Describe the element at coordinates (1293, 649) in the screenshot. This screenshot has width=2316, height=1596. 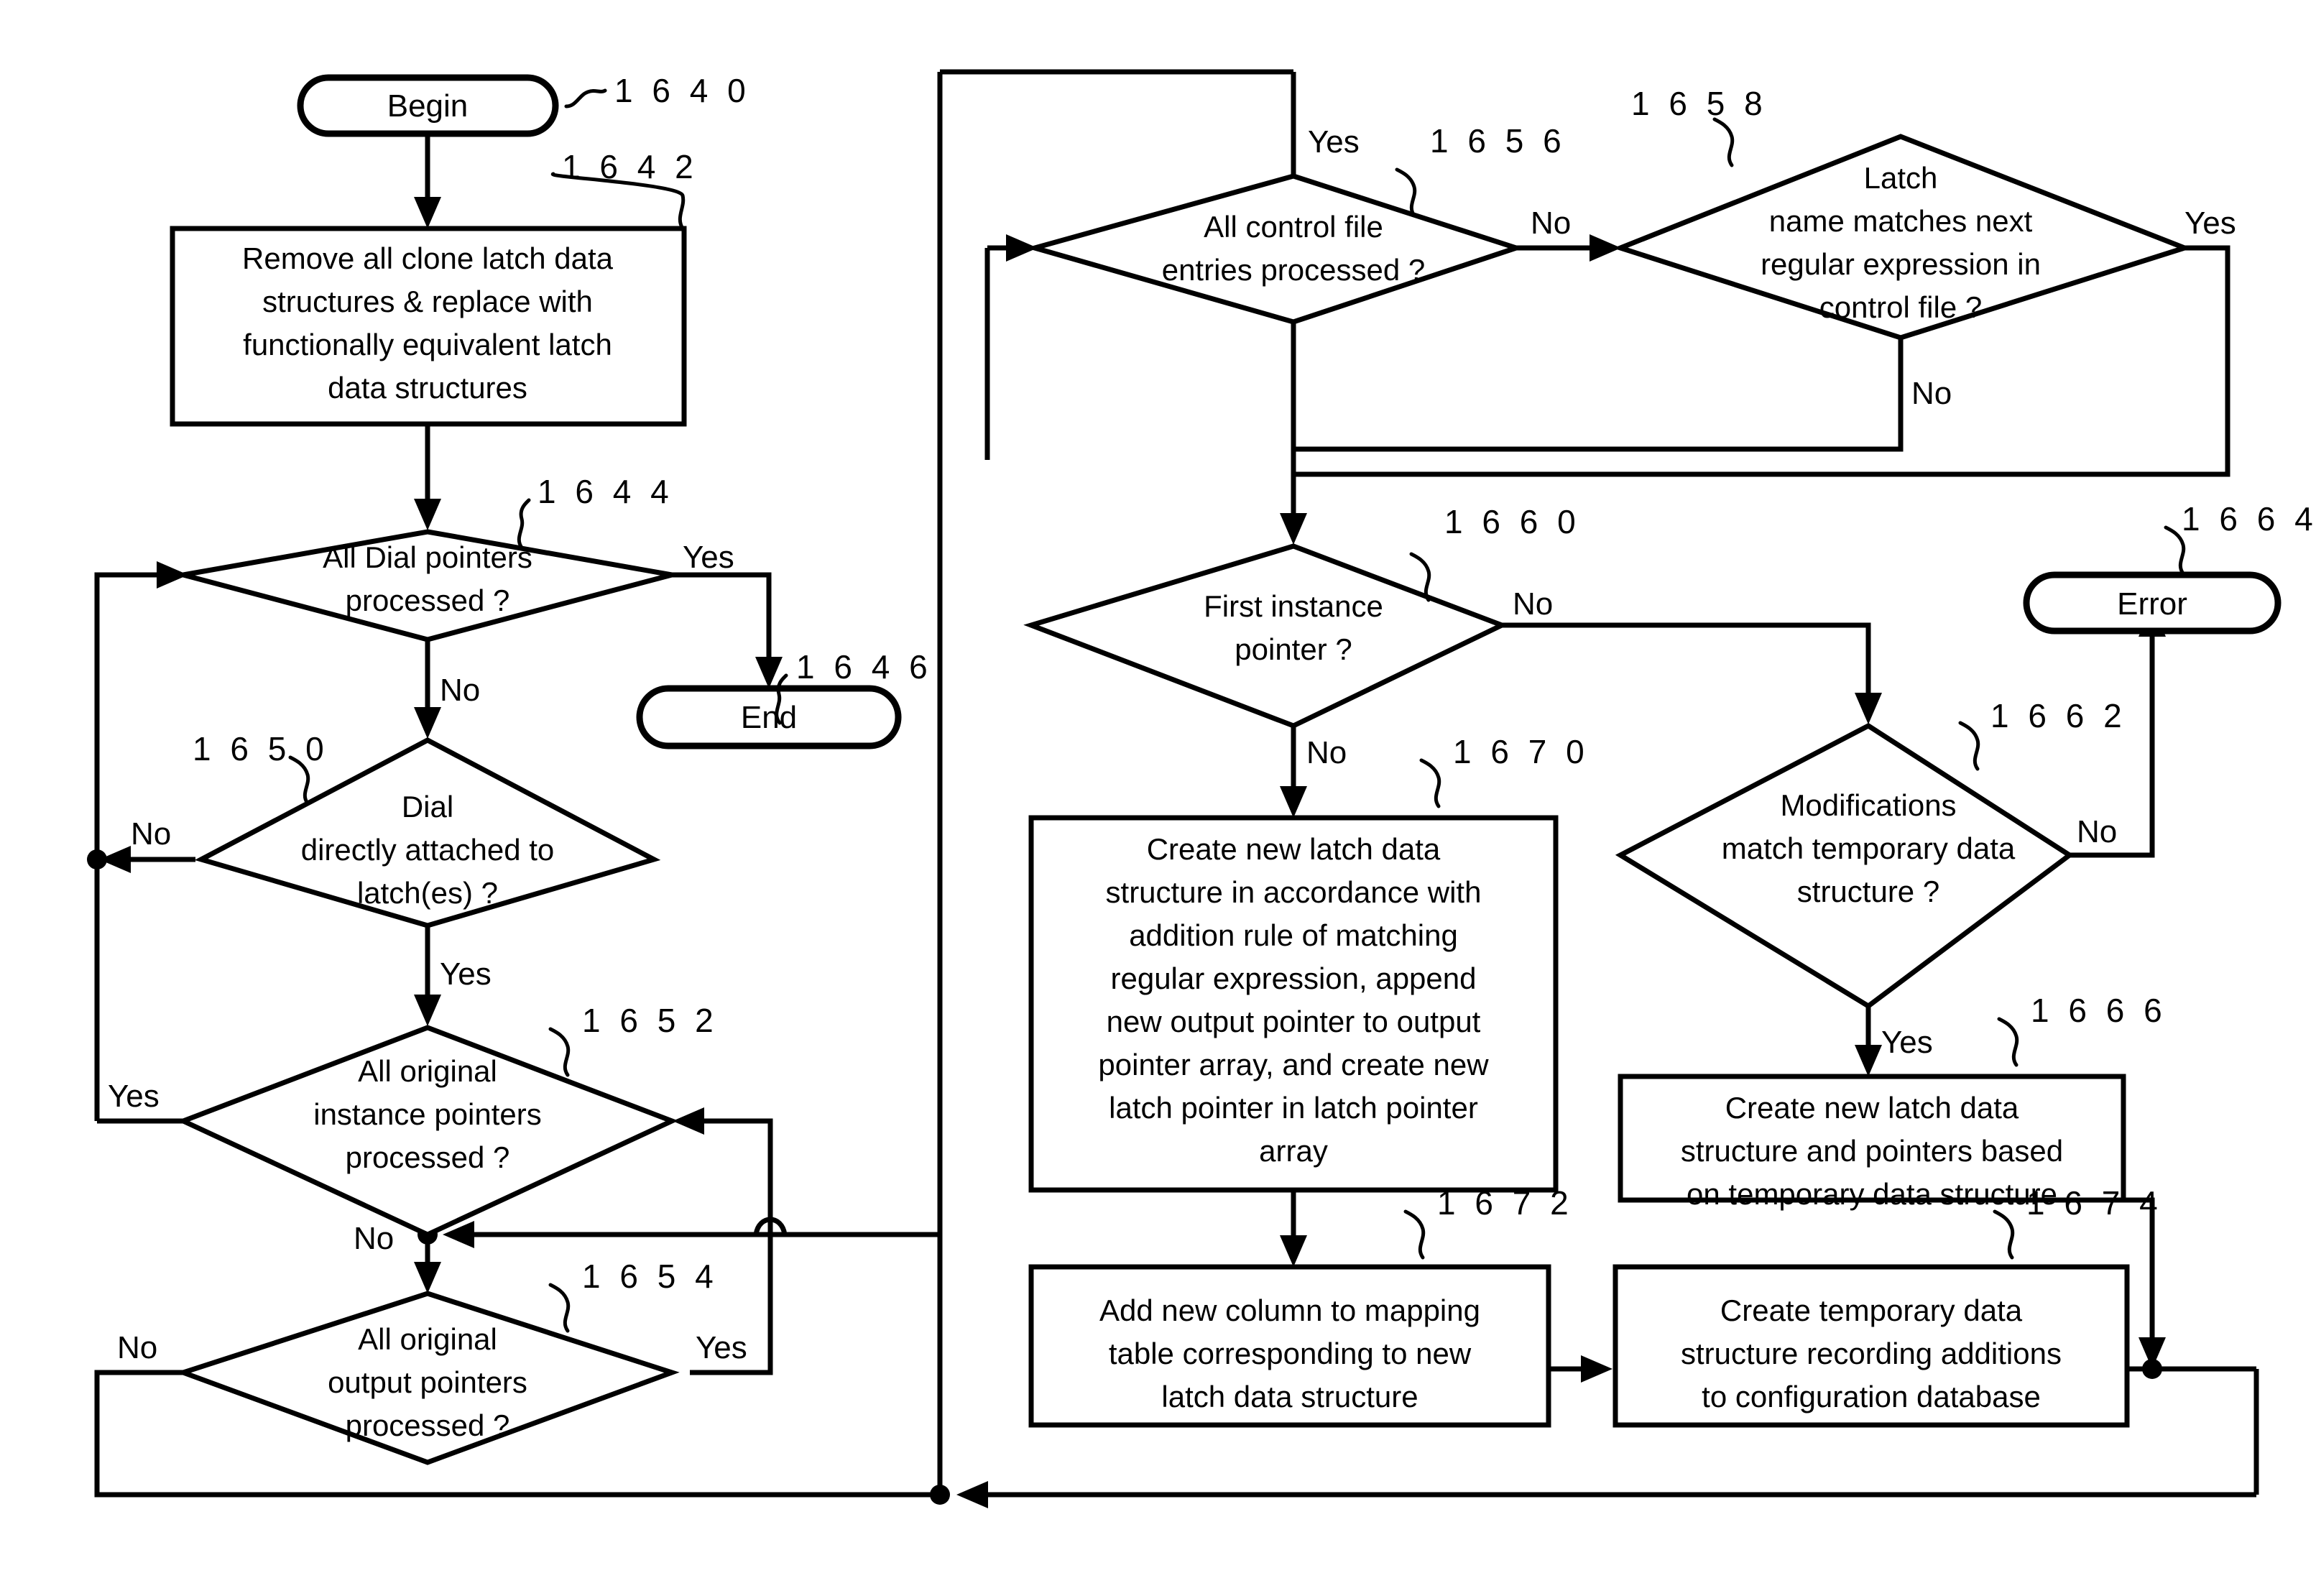
I see `node-first-instance-pointer-line-1: pointer ?` at that location.